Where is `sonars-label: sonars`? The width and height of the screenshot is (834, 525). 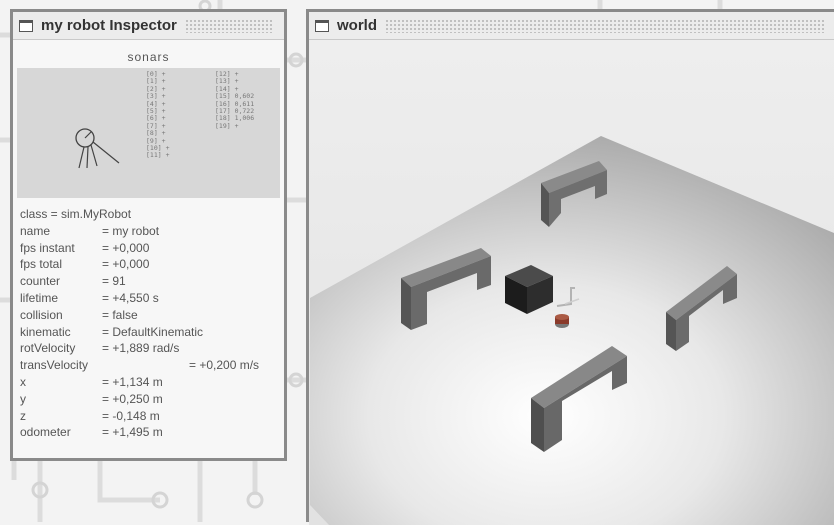 sonars-label: sonars is located at coordinates (148, 57).